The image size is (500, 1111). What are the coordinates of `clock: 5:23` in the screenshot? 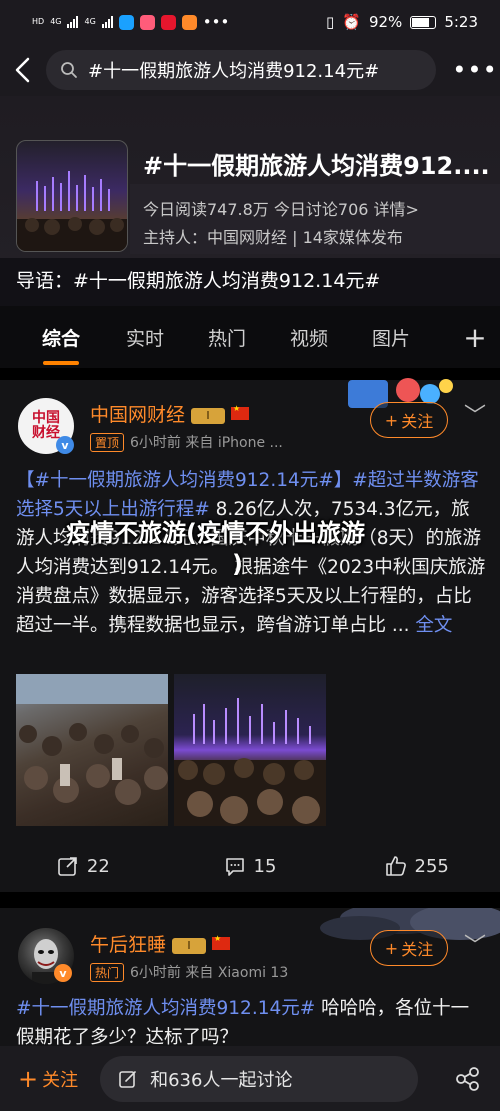 It's located at (461, 22).